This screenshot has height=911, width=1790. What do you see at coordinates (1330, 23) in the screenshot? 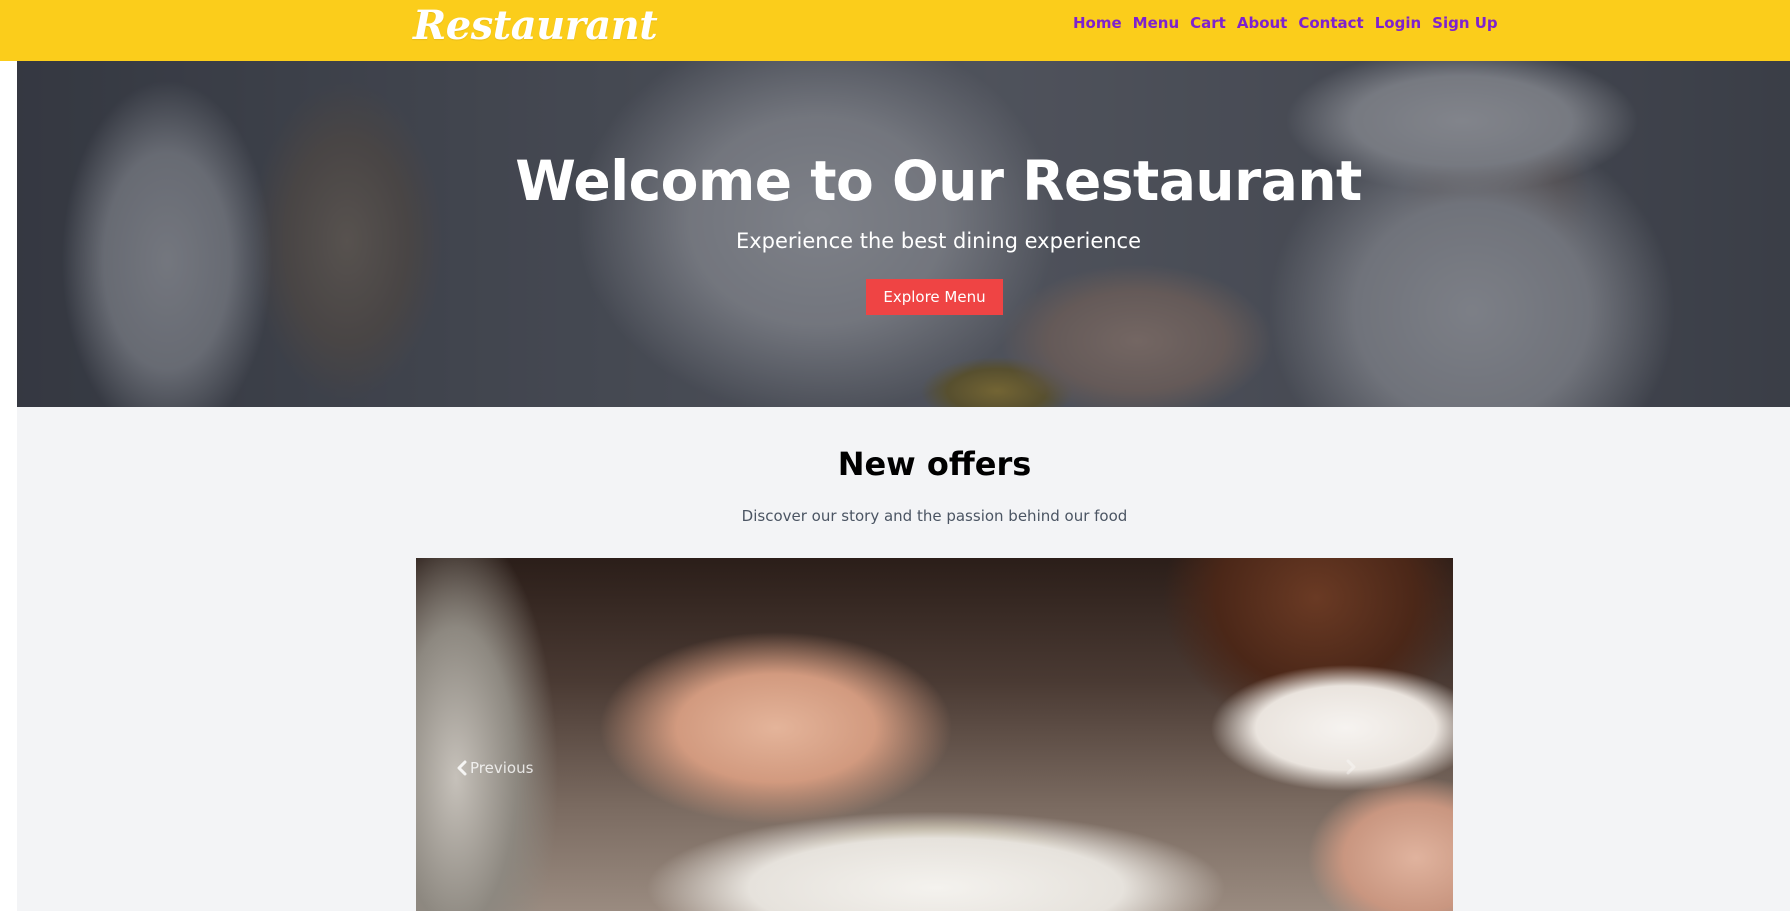
I see `nav-link-contact: Contact` at bounding box center [1330, 23].